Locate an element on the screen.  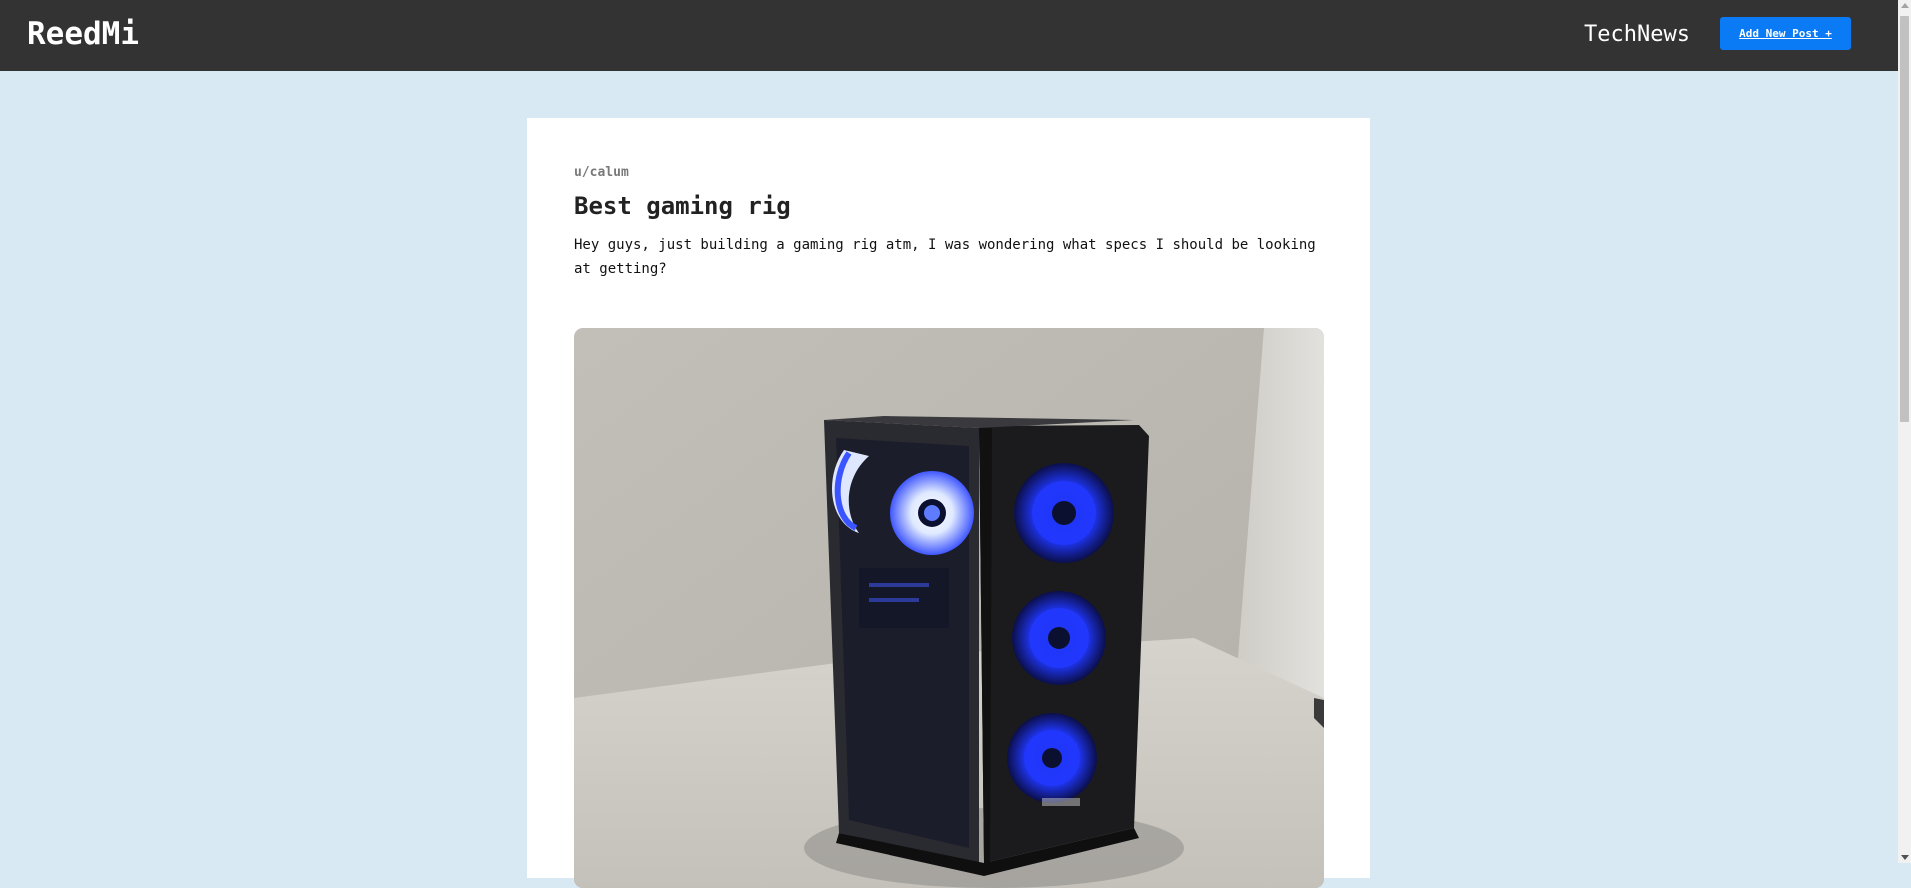
scroll-down-arrow-icon is located at coordinates (1905, 857).